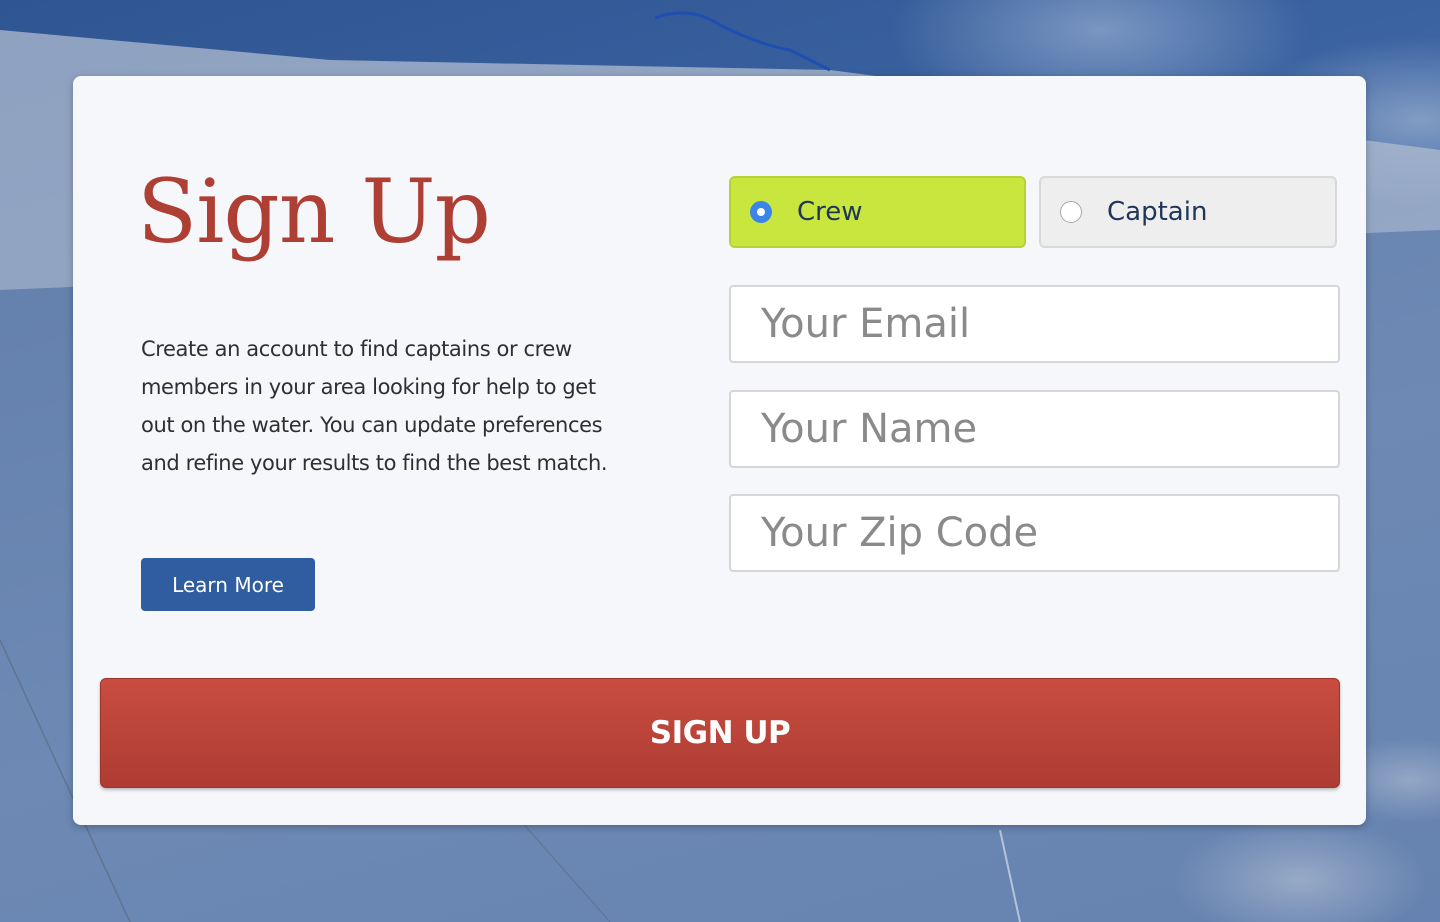 The height and width of the screenshot is (922, 1440). Describe the element at coordinates (1071, 212) in the screenshot. I see `radio-unchecked-icon` at that location.